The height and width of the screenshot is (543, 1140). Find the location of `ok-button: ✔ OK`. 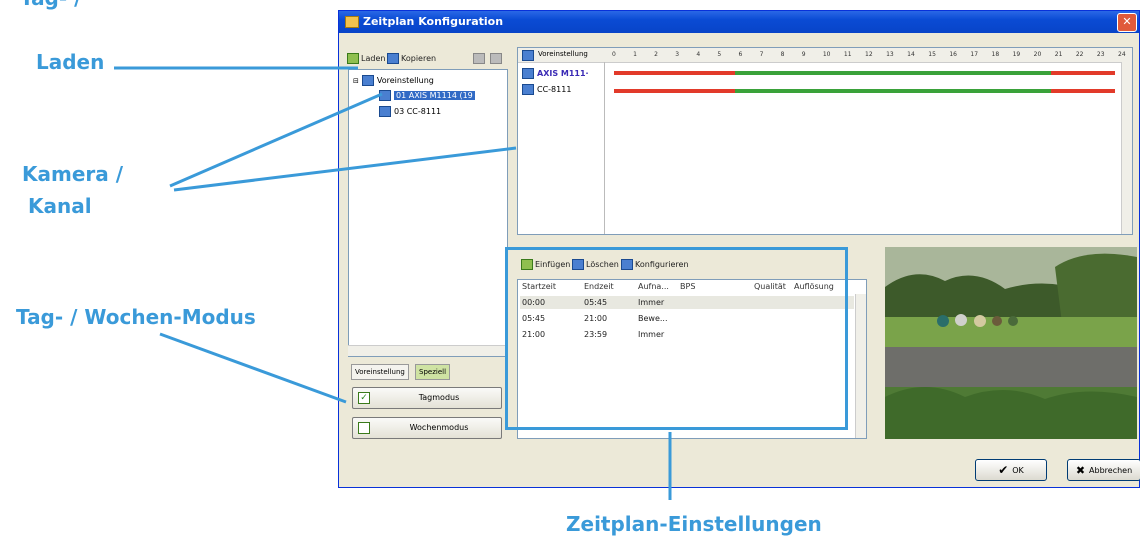

ok-button: ✔ OK is located at coordinates (1011, 470).